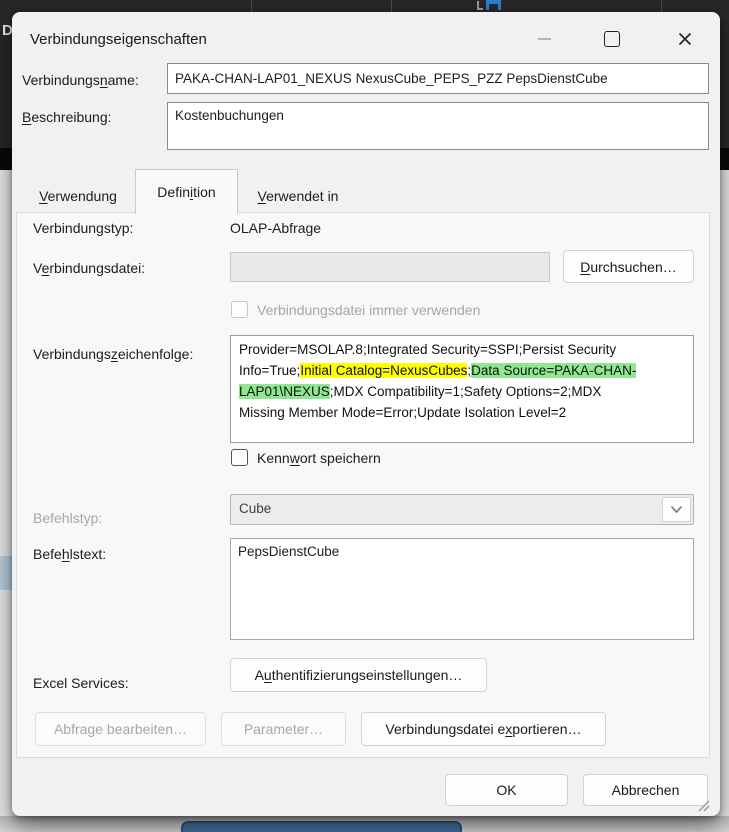  Describe the element at coordinates (255, 508) in the screenshot. I see `command-type-value: Cube` at that location.